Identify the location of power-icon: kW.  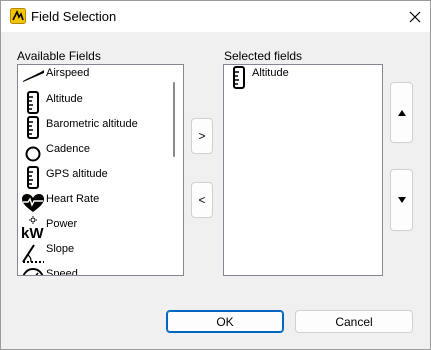
(33, 228).